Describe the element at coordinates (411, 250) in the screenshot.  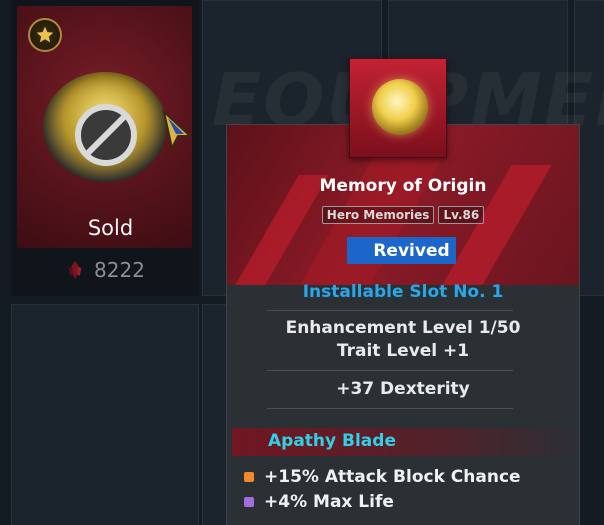
I see `revived-label: Revived` at that location.